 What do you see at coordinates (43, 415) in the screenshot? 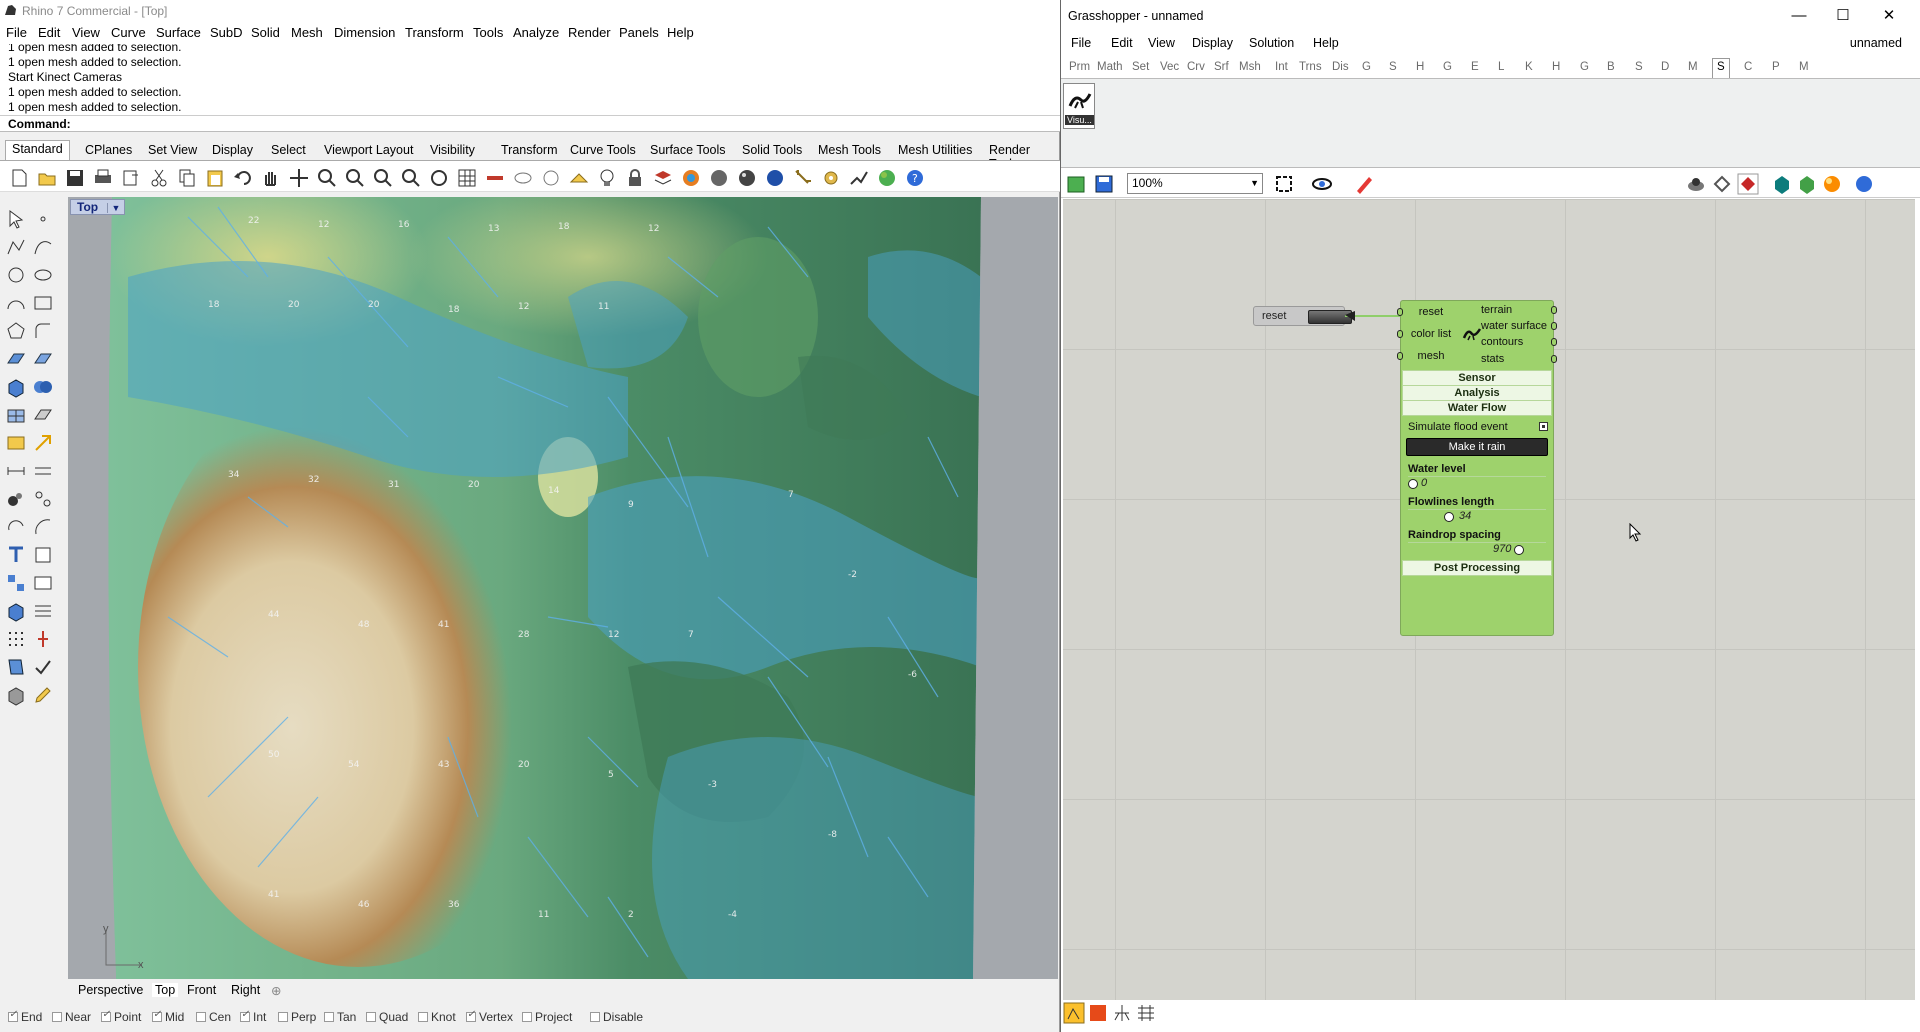
I see `mesh-tools-icon` at bounding box center [43, 415].